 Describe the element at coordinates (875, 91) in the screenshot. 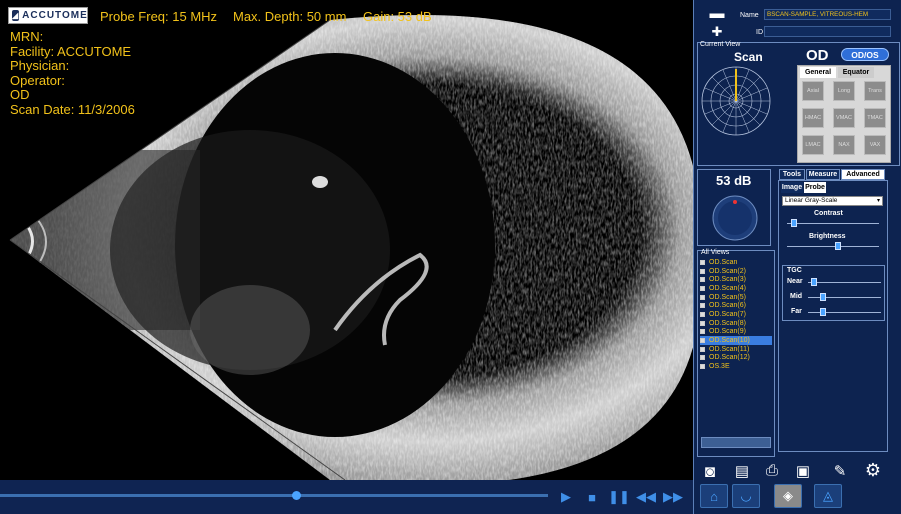

I see `mode-button-2: Trans` at that location.